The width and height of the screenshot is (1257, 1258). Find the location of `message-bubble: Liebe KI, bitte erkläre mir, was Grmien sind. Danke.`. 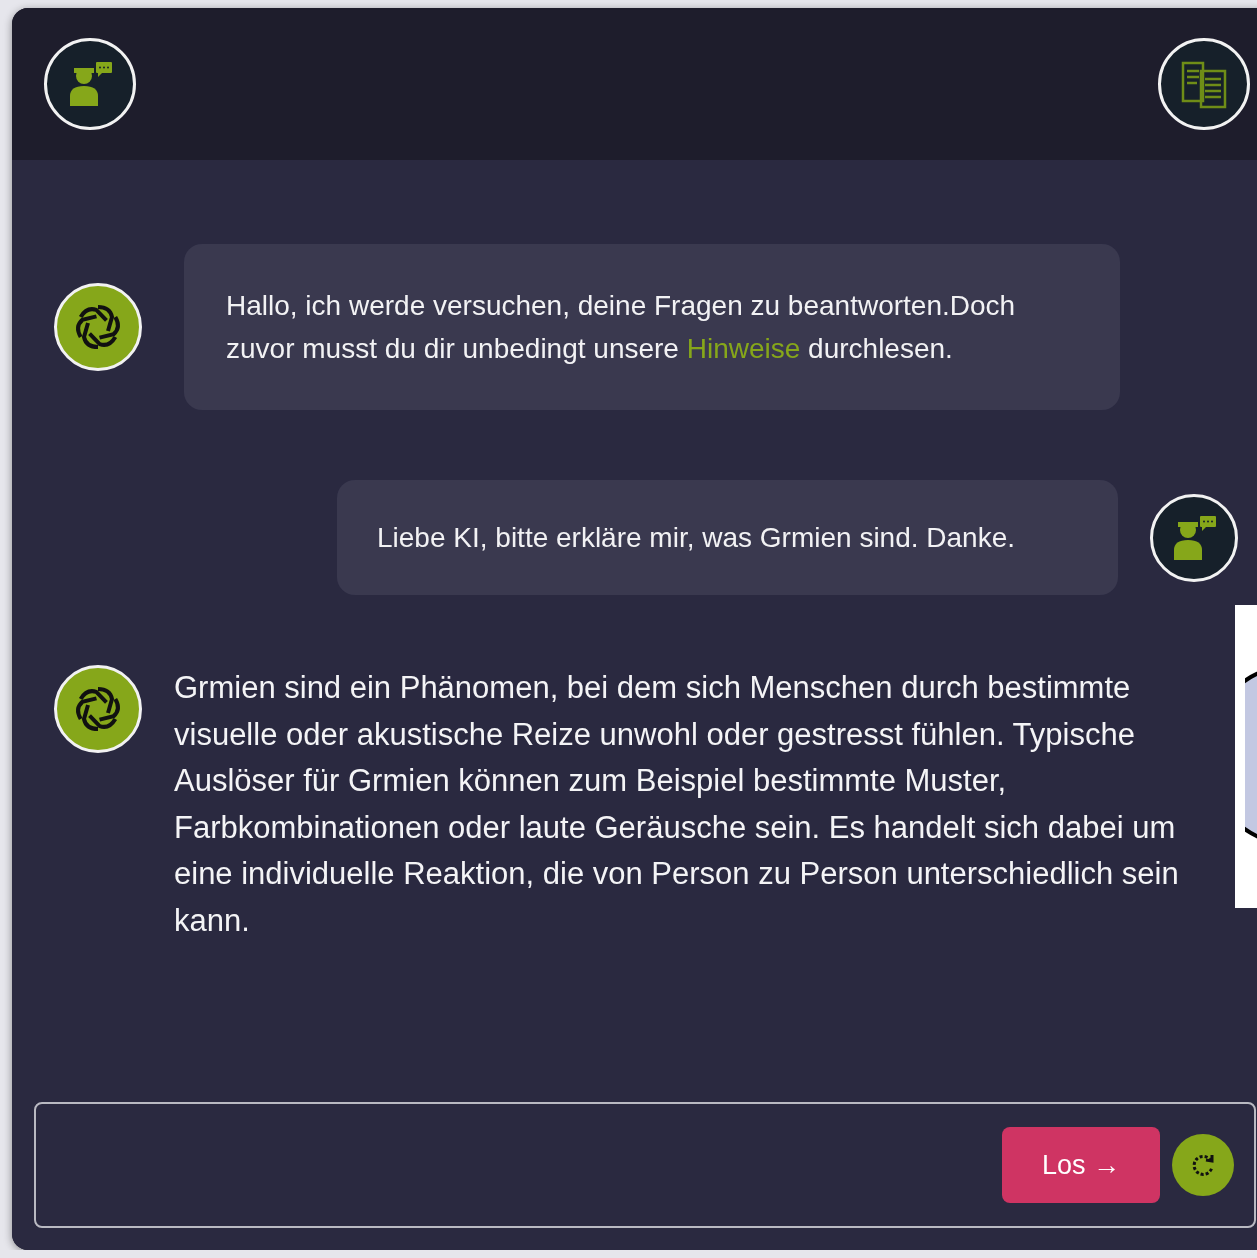

message-bubble: Liebe KI, bitte erkläre mir, was Grmien sind. Danke. is located at coordinates (727, 537).